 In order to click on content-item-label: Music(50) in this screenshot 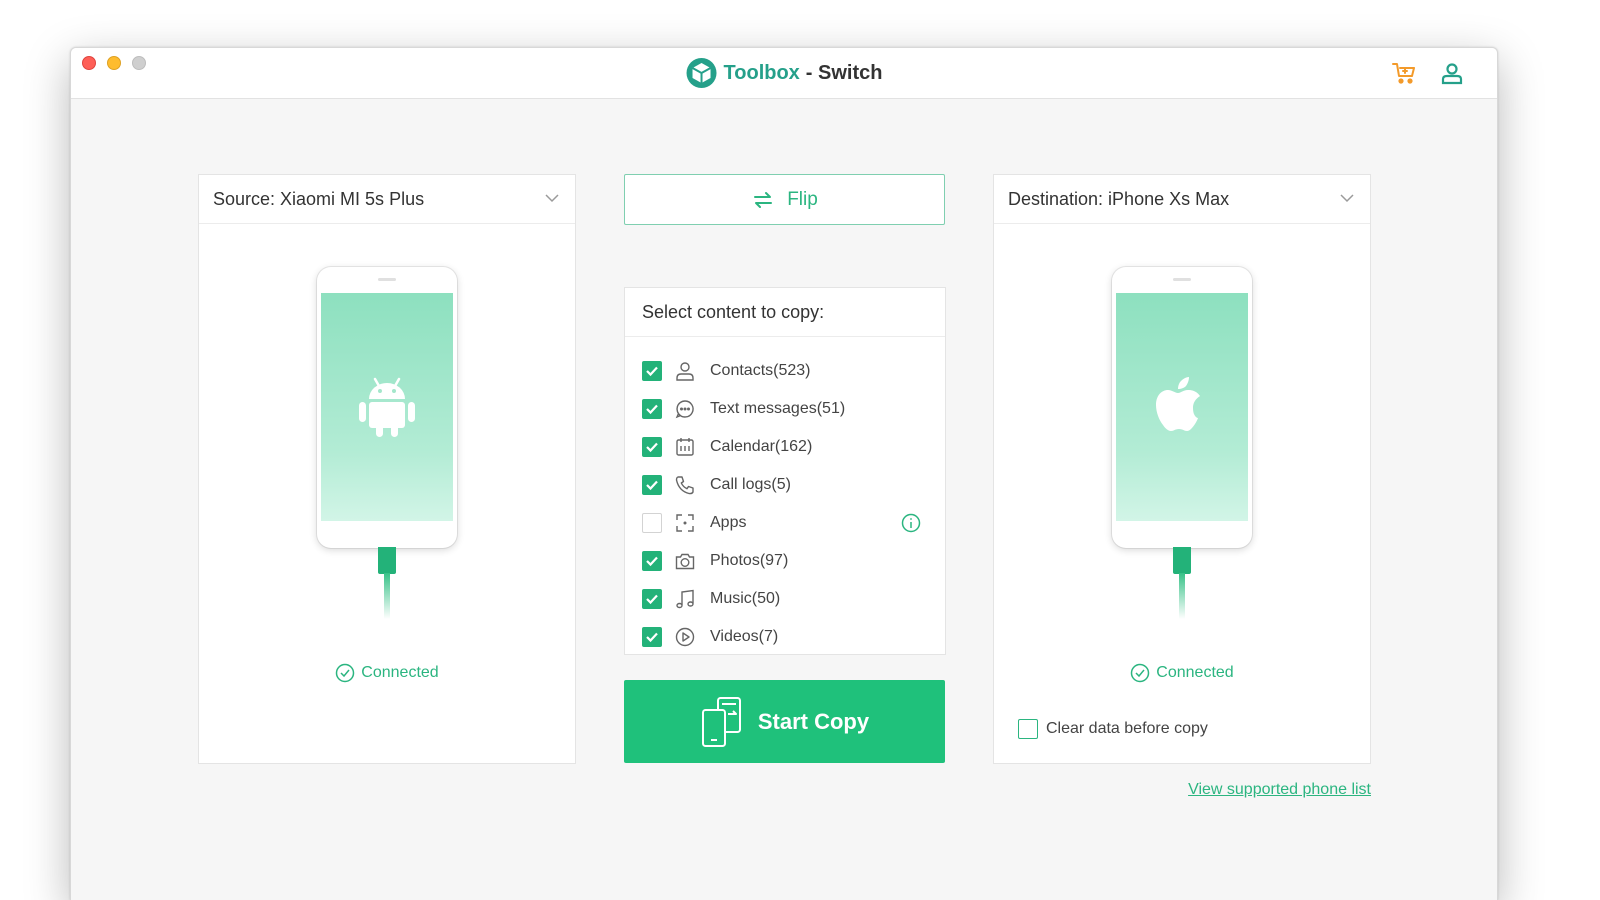, I will do `click(745, 598)`.